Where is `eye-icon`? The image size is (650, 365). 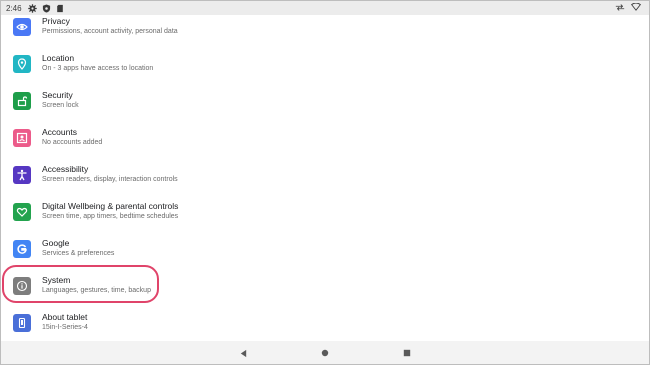 eye-icon is located at coordinates (22, 27).